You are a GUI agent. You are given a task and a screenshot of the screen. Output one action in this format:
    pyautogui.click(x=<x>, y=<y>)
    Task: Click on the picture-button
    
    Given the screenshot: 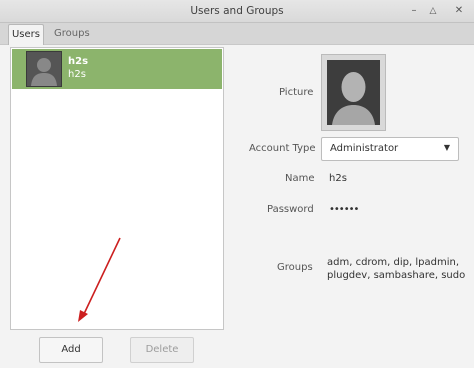 What is the action you would take?
    pyautogui.click(x=353, y=92)
    